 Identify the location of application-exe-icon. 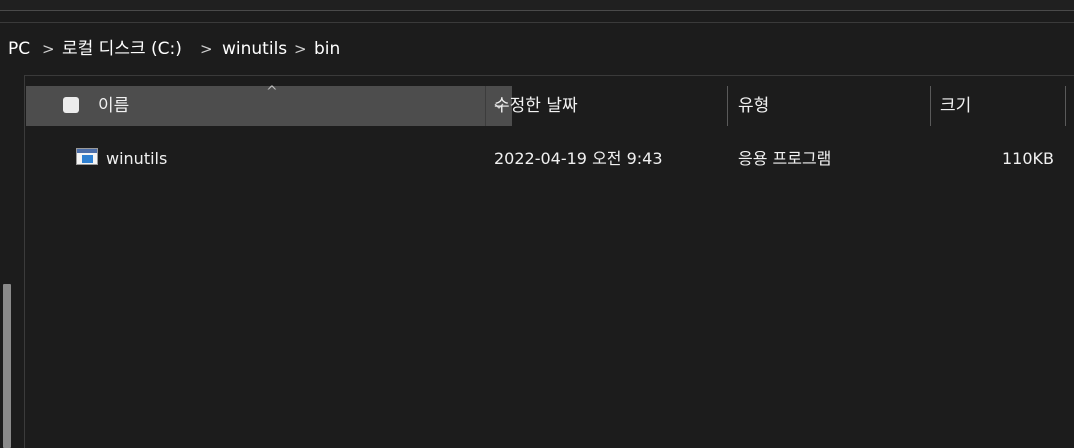
(87, 156).